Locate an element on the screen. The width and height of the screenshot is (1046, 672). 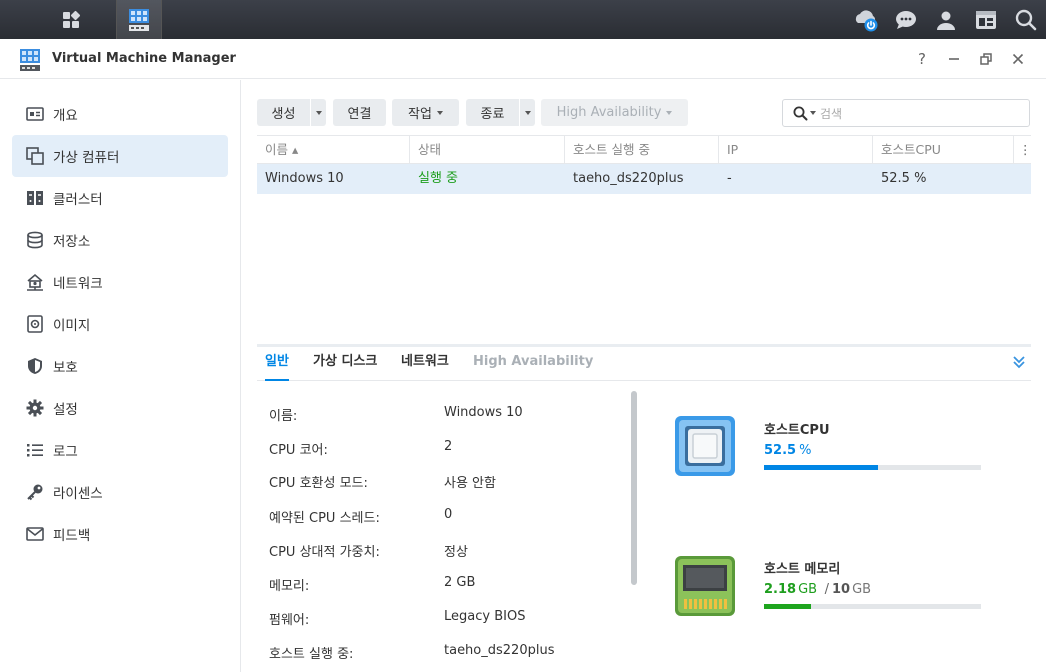
taskbar-search is located at coordinates (1026, 19).